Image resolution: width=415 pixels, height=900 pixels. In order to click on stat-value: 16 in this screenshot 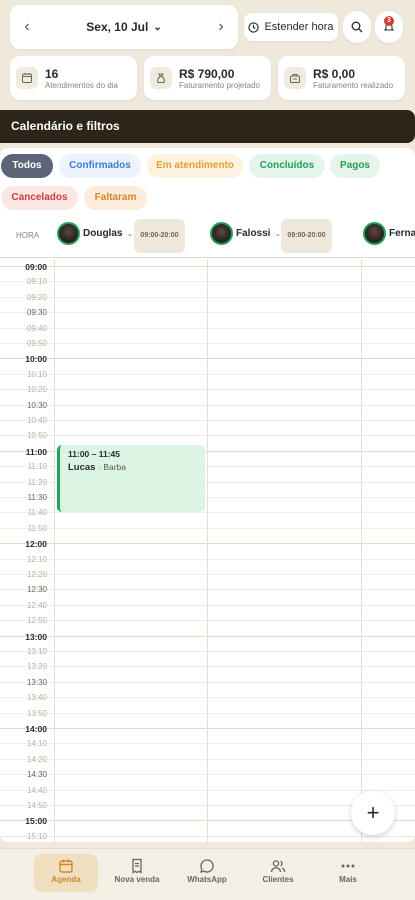, I will do `click(52, 73)`.